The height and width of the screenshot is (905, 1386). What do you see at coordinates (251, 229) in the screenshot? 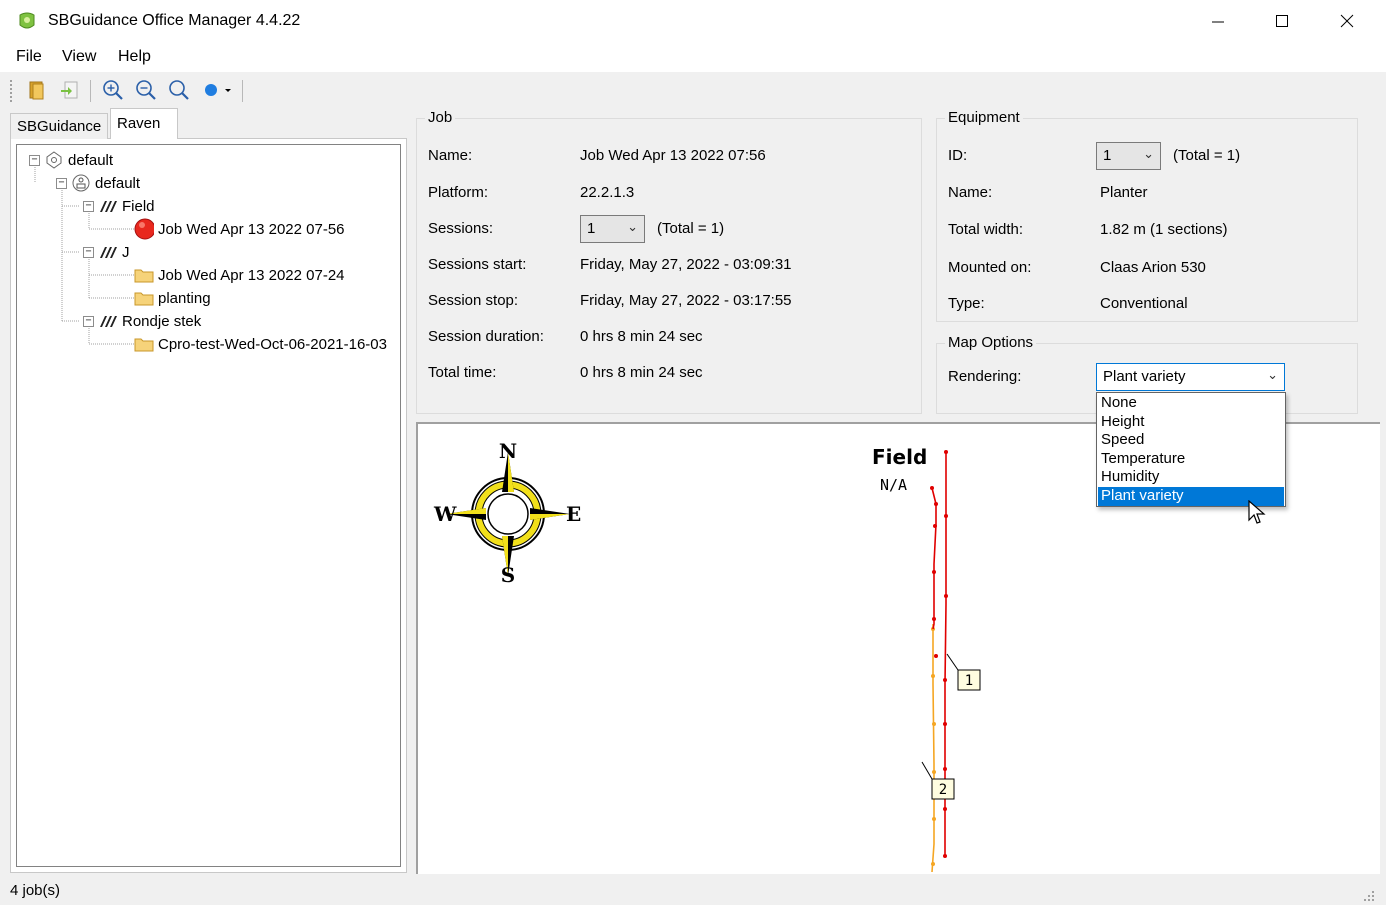
I see `tree-node-label: Job Wed Apr 13 2022 07-56` at bounding box center [251, 229].